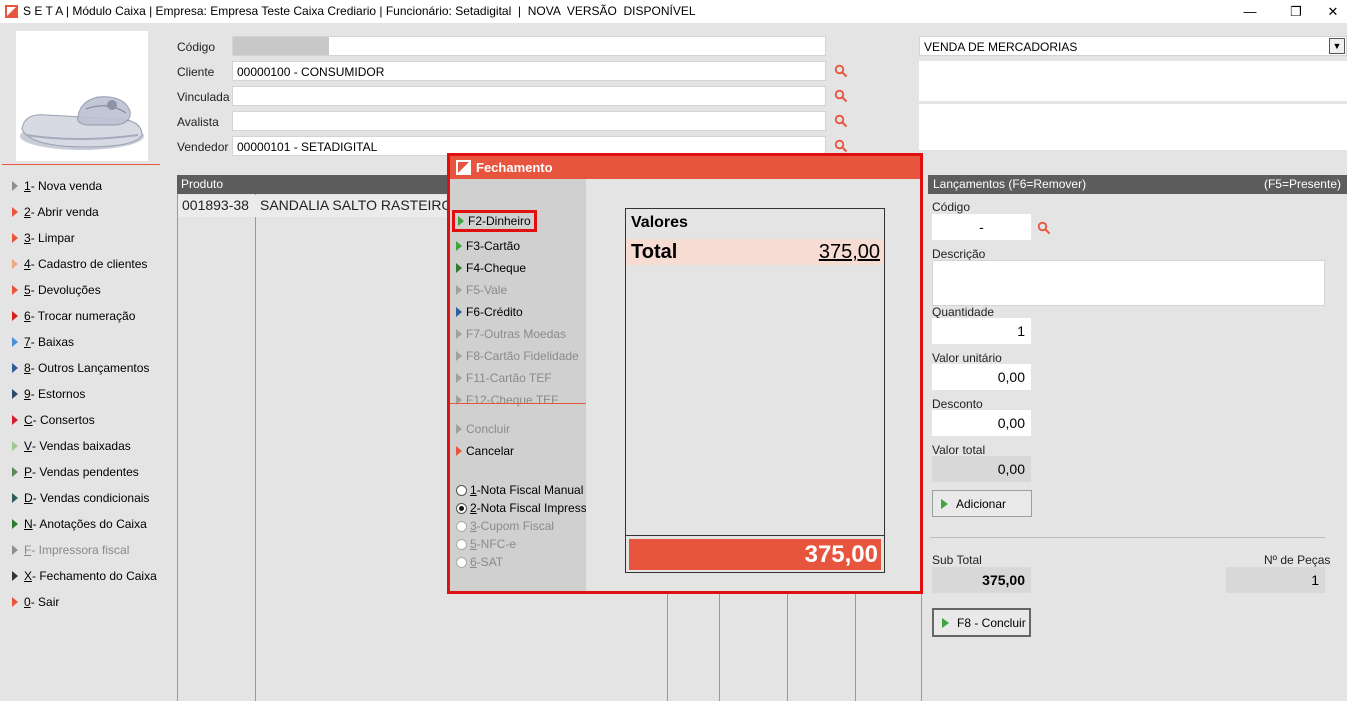 The width and height of the screenshot is (1347, 701). I want to click on valor-unitario-input: 0,00, so click(981, 377).